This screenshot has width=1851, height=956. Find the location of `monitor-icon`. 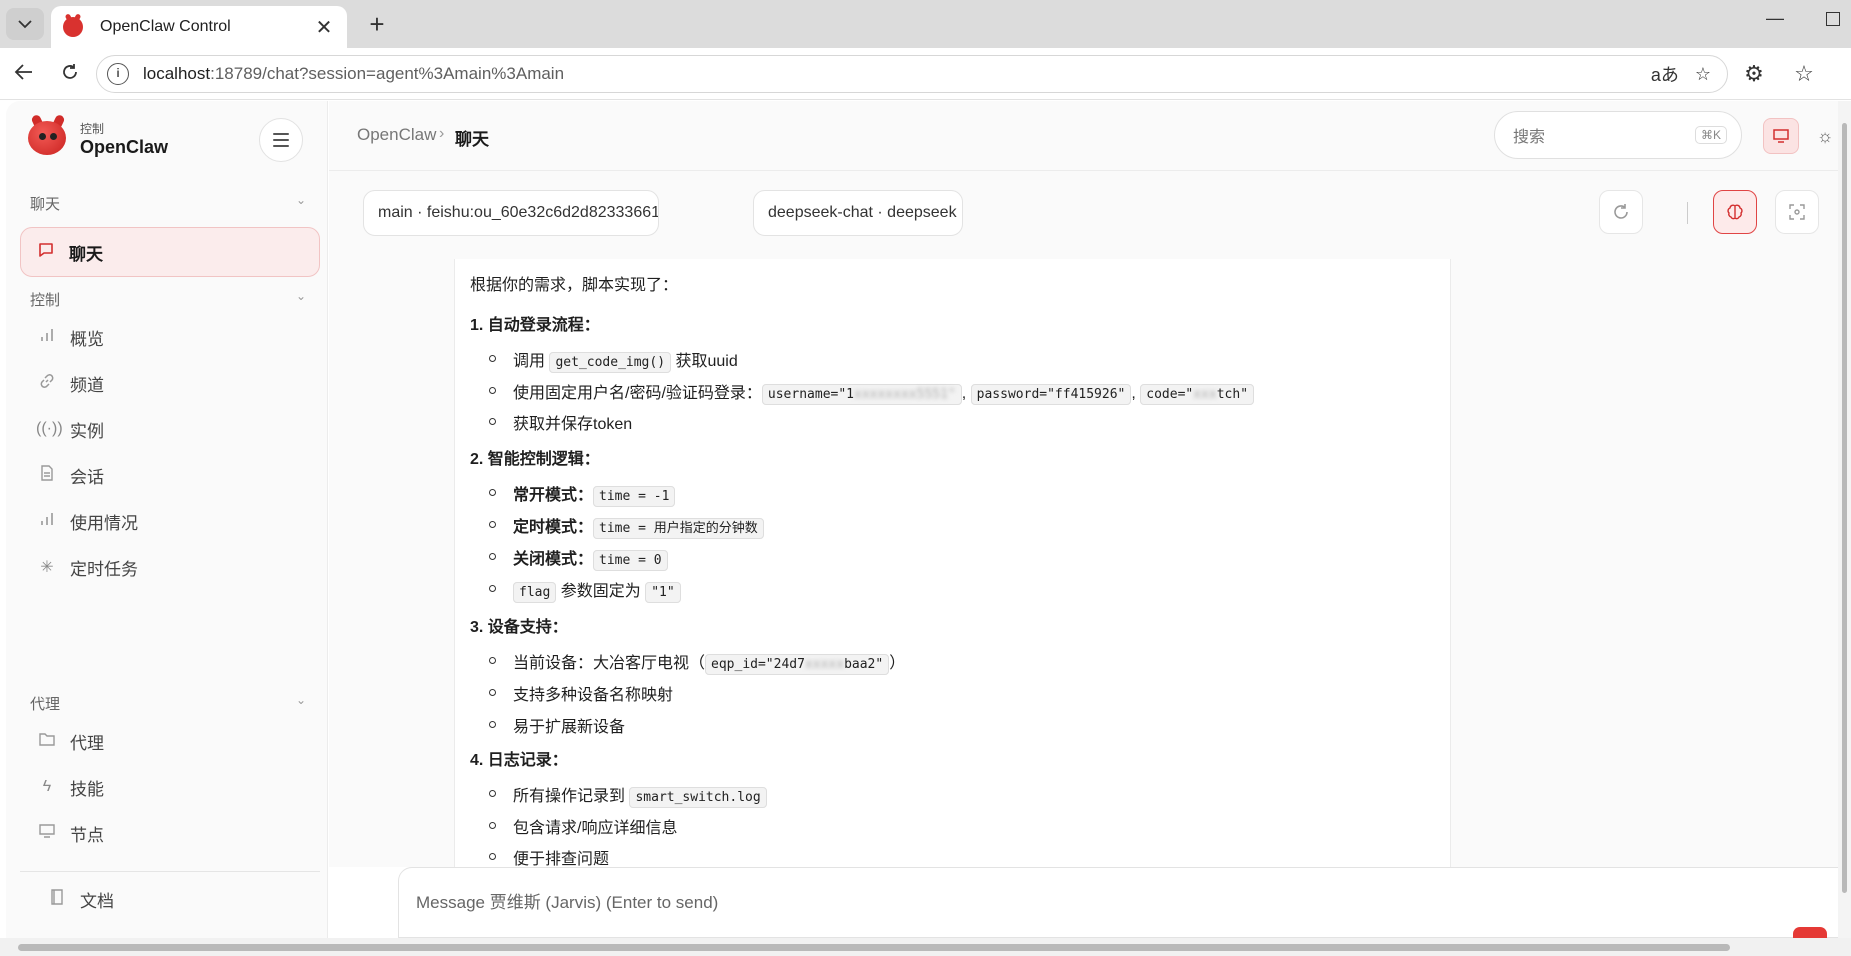

monitor-icon is located at coordinates (47, 833).